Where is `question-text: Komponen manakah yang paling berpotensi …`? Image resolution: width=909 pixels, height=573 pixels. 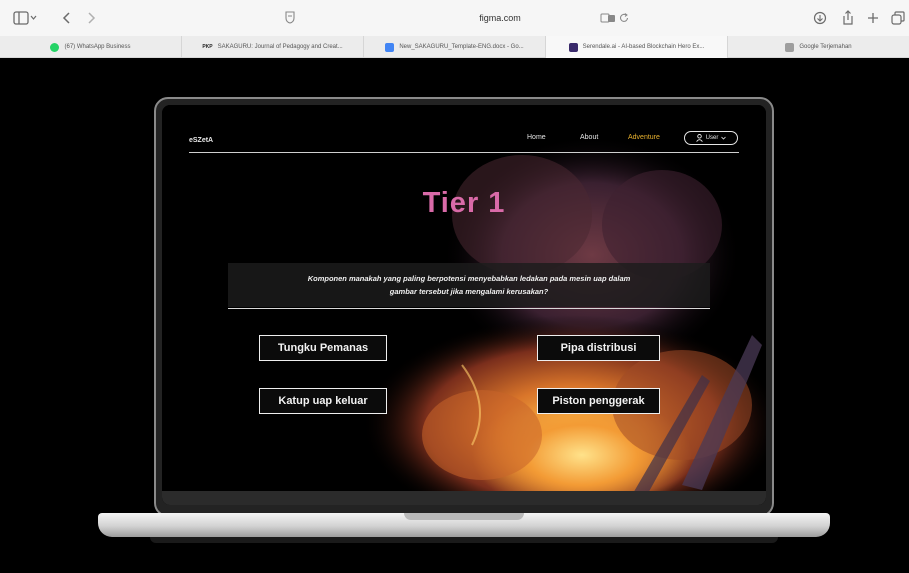 question-text: Komponen manakah yang paling berpotensi … is located at coordinates (469, 285).